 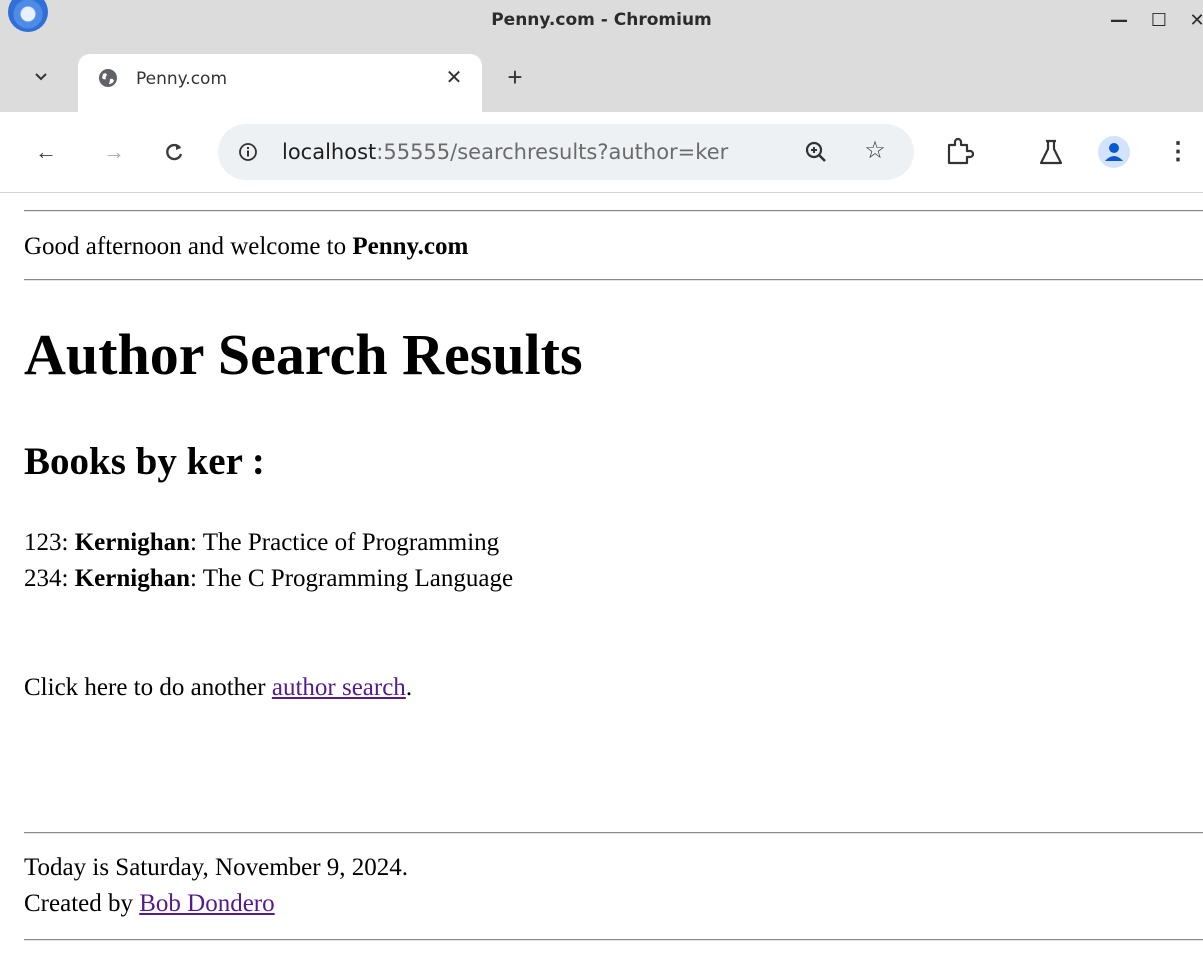 What do you see at coordinates (410, 246) in the screenshot?
I see `greeting-site-name: Penny.com` at bounding box center [410, 246].